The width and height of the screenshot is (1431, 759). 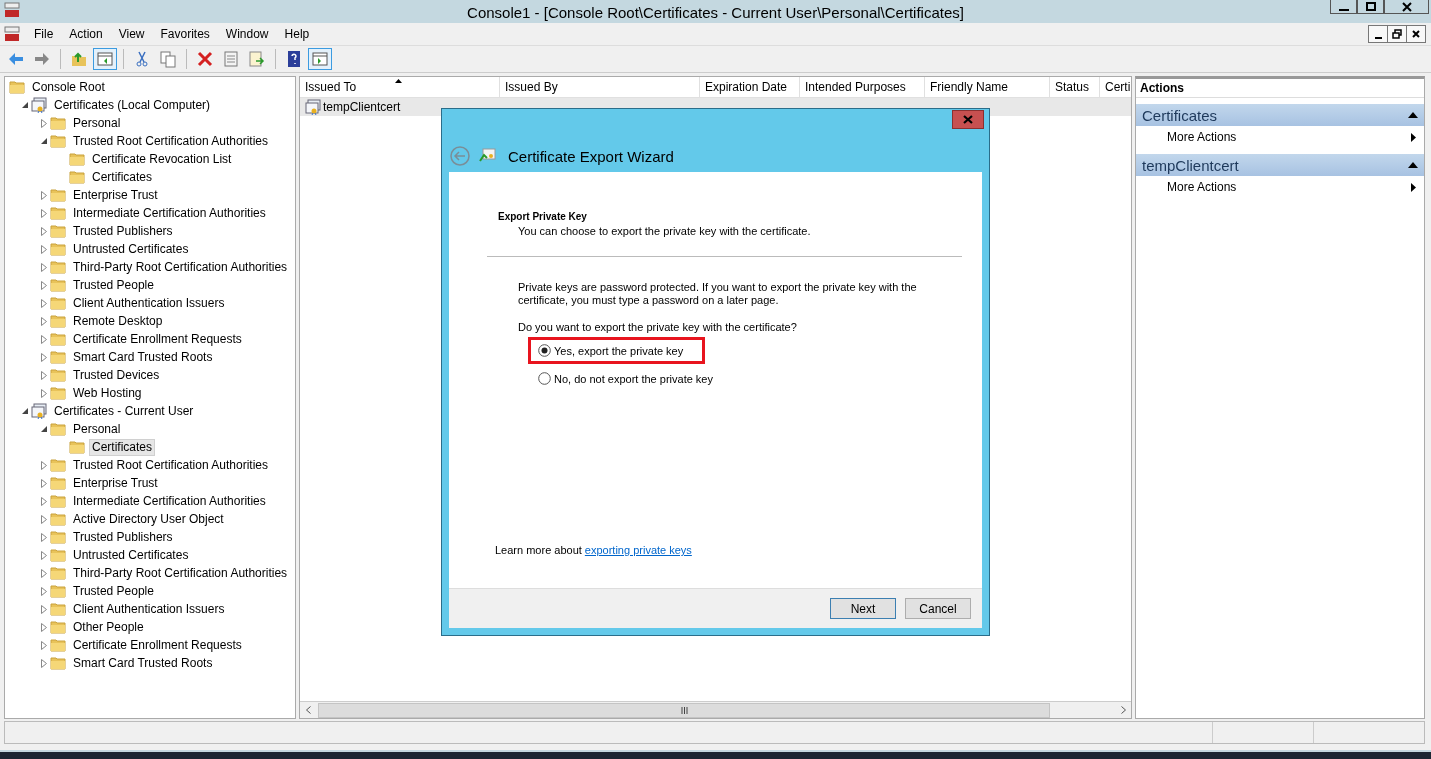 I want to click on learn-more-link: exporting private keys, so click(x=638, y=550).